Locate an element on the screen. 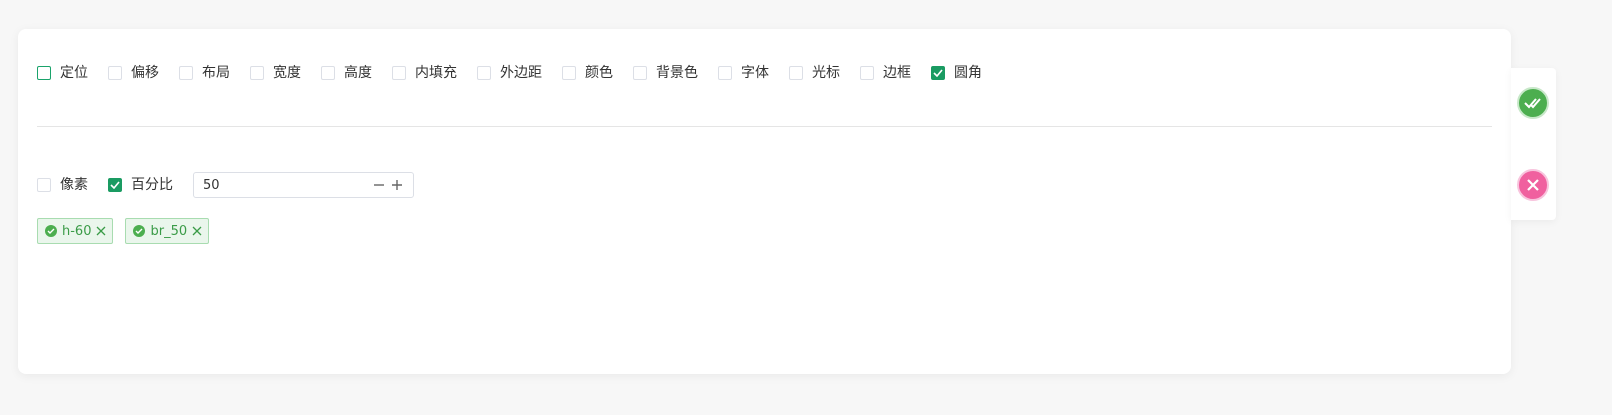  checkbox-label: 颜色 is located at coordinates (599, 73).